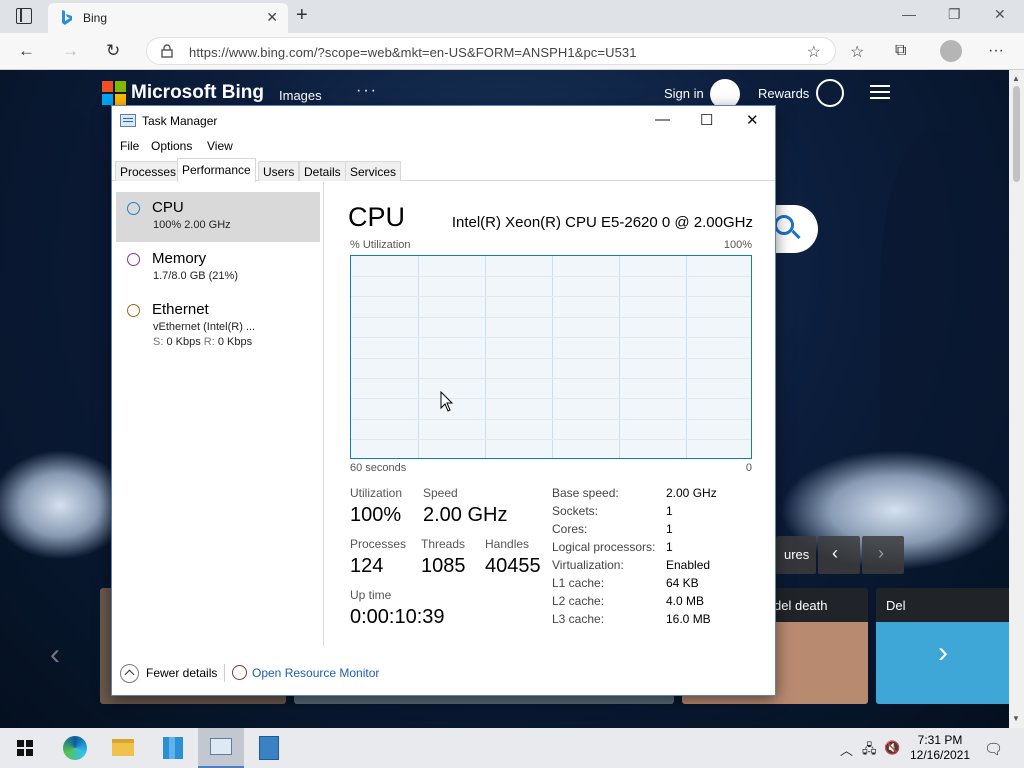 This screenshot has height=768, width=1024. Describe the element at coordinates (26, 51) in the screenshot. I see `back-icon: ←` at that location.